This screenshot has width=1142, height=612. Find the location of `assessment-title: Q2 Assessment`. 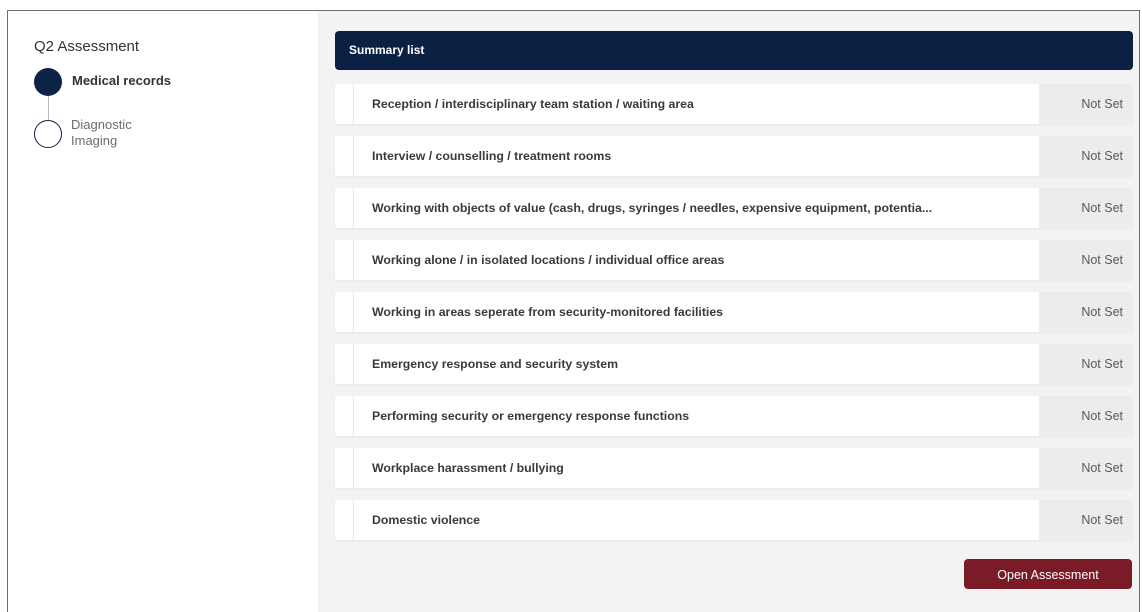

assessment-title: Q2 Assessment is located at coordinates (87, 46).